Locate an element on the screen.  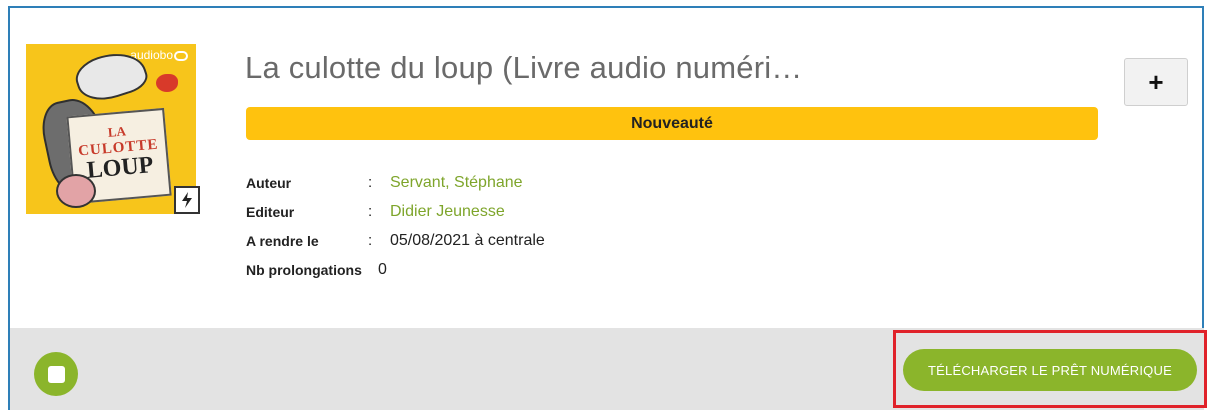
plus-icon: + is located at coordinates (1156, 81).